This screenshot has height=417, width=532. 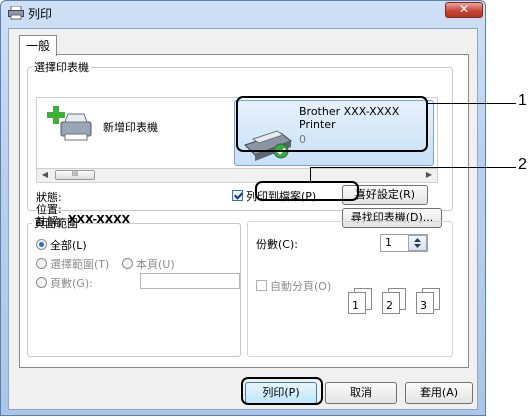 I want to click on scroll-right-arrow-icon: ▶, so click(x=429, y=175).